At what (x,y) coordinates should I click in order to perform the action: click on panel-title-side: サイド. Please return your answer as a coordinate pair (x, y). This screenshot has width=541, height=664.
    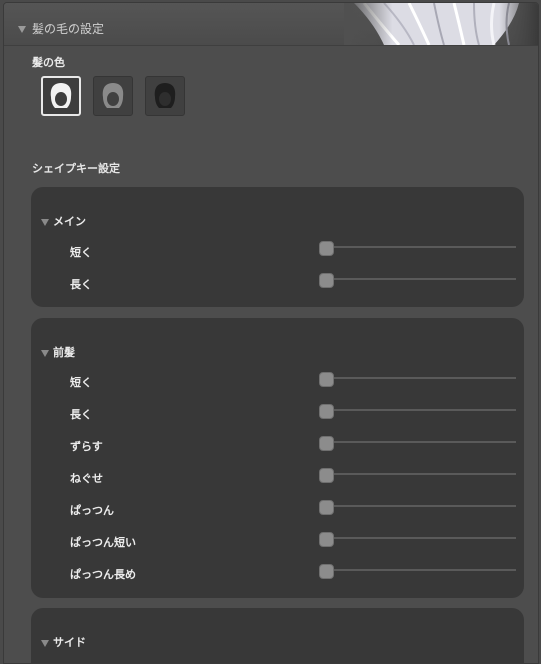
    Looking at the image, I should click on (63, 642).